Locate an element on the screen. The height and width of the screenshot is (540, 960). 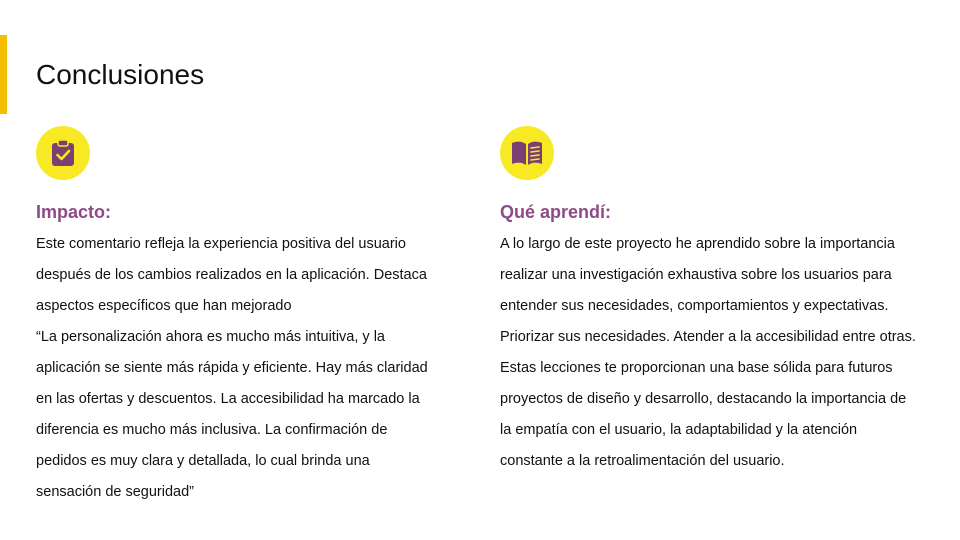
impact-heading: Impacto: is located at coordinates (74, 212).